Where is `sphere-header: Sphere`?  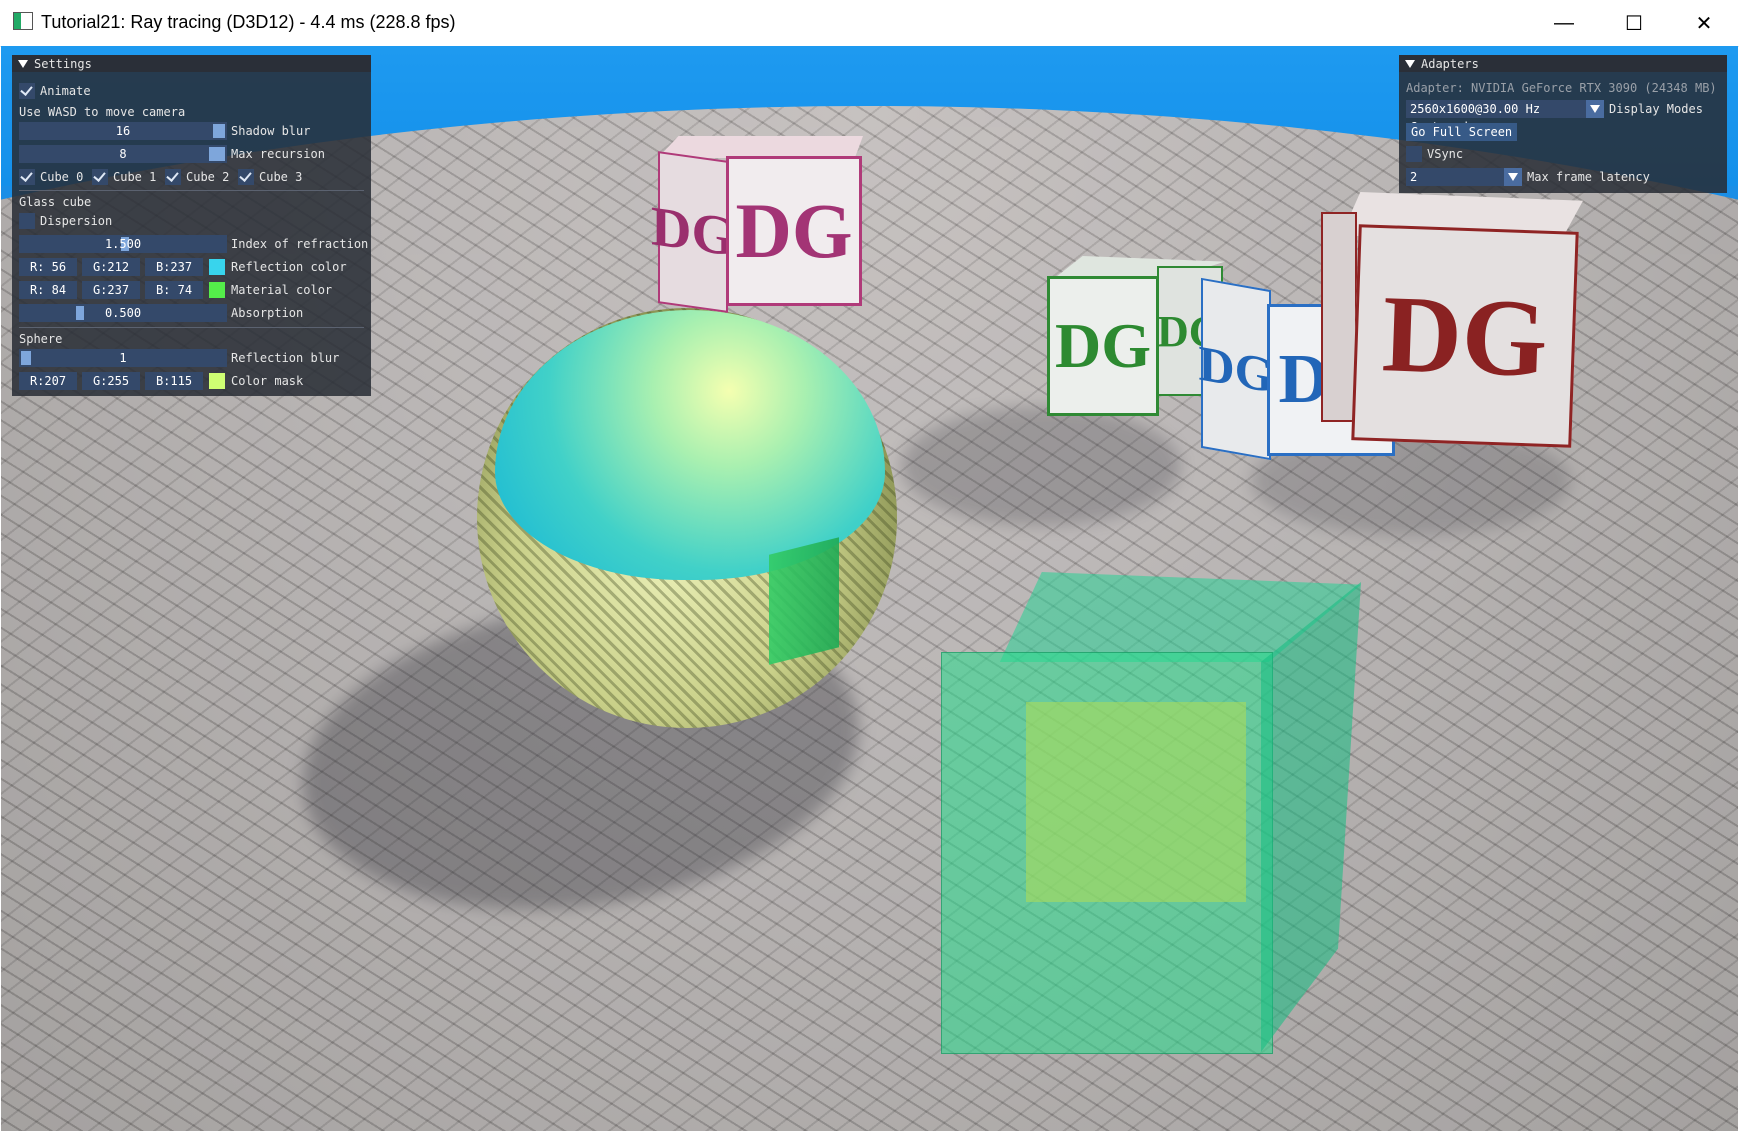
sphere-header: Sphere is located at coordinates (41, 339).